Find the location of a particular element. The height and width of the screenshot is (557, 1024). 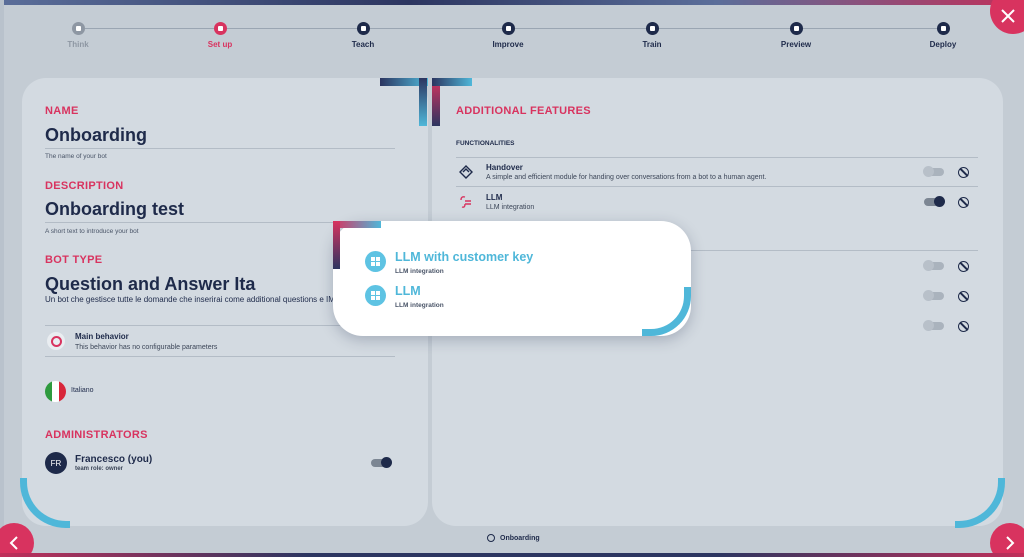

feature-title-llm: LLM is located at coordinates (494, 197).